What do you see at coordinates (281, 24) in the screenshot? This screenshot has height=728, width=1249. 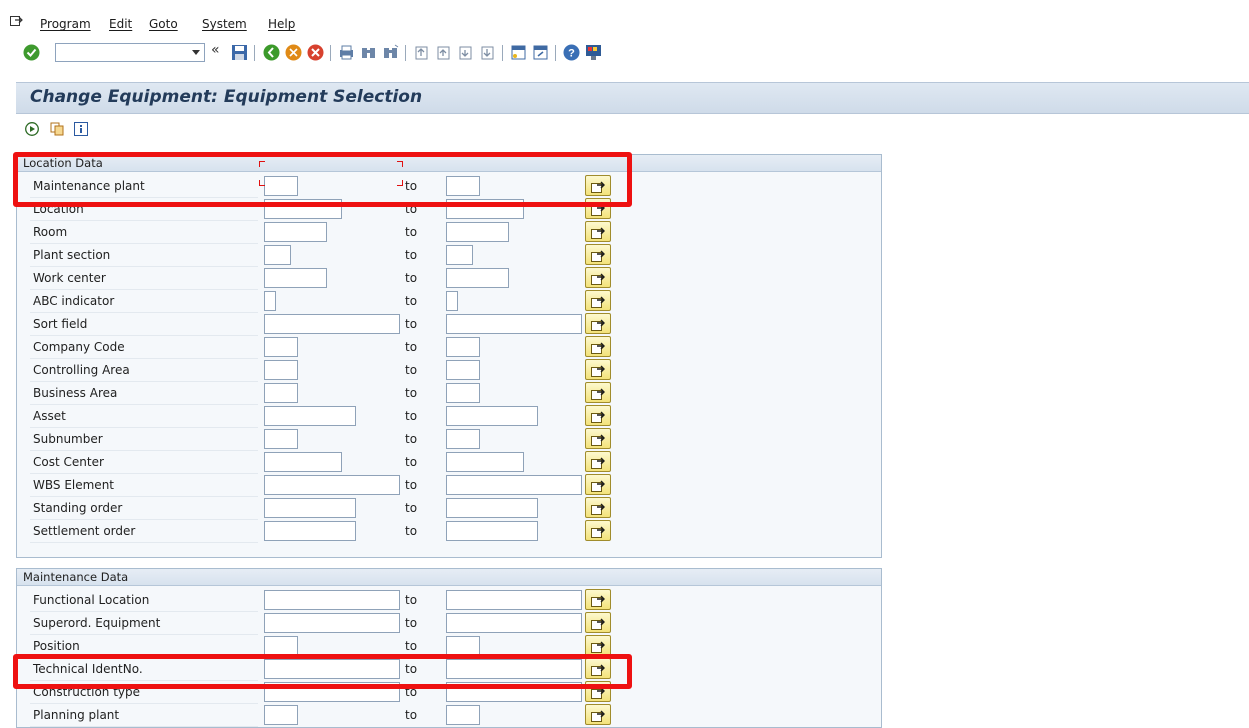 I see `menu-help: Help` at bounding box center [281, 24].